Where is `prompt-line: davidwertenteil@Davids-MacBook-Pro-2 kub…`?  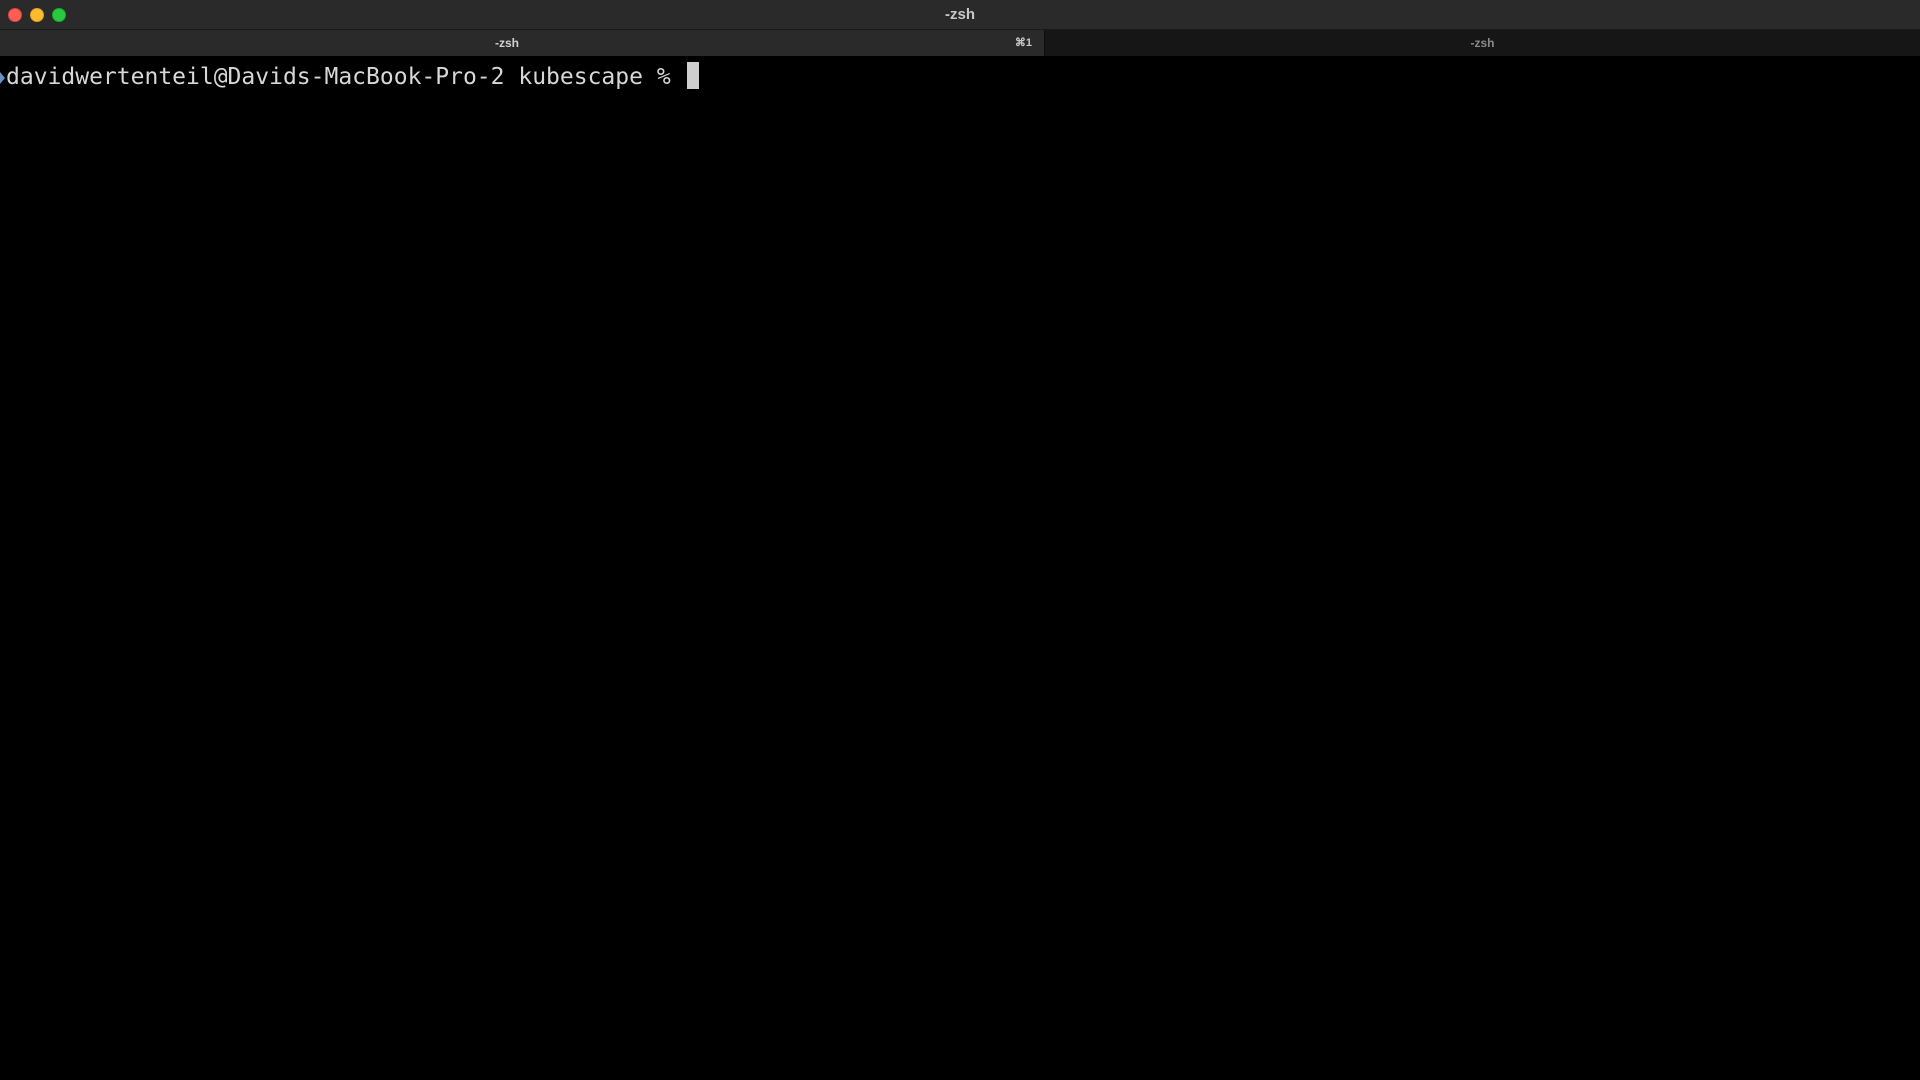
prompt-line: davidwertenteil@Davids-MacBook-Pro-2 kub… is located at coordinates (352, 77).